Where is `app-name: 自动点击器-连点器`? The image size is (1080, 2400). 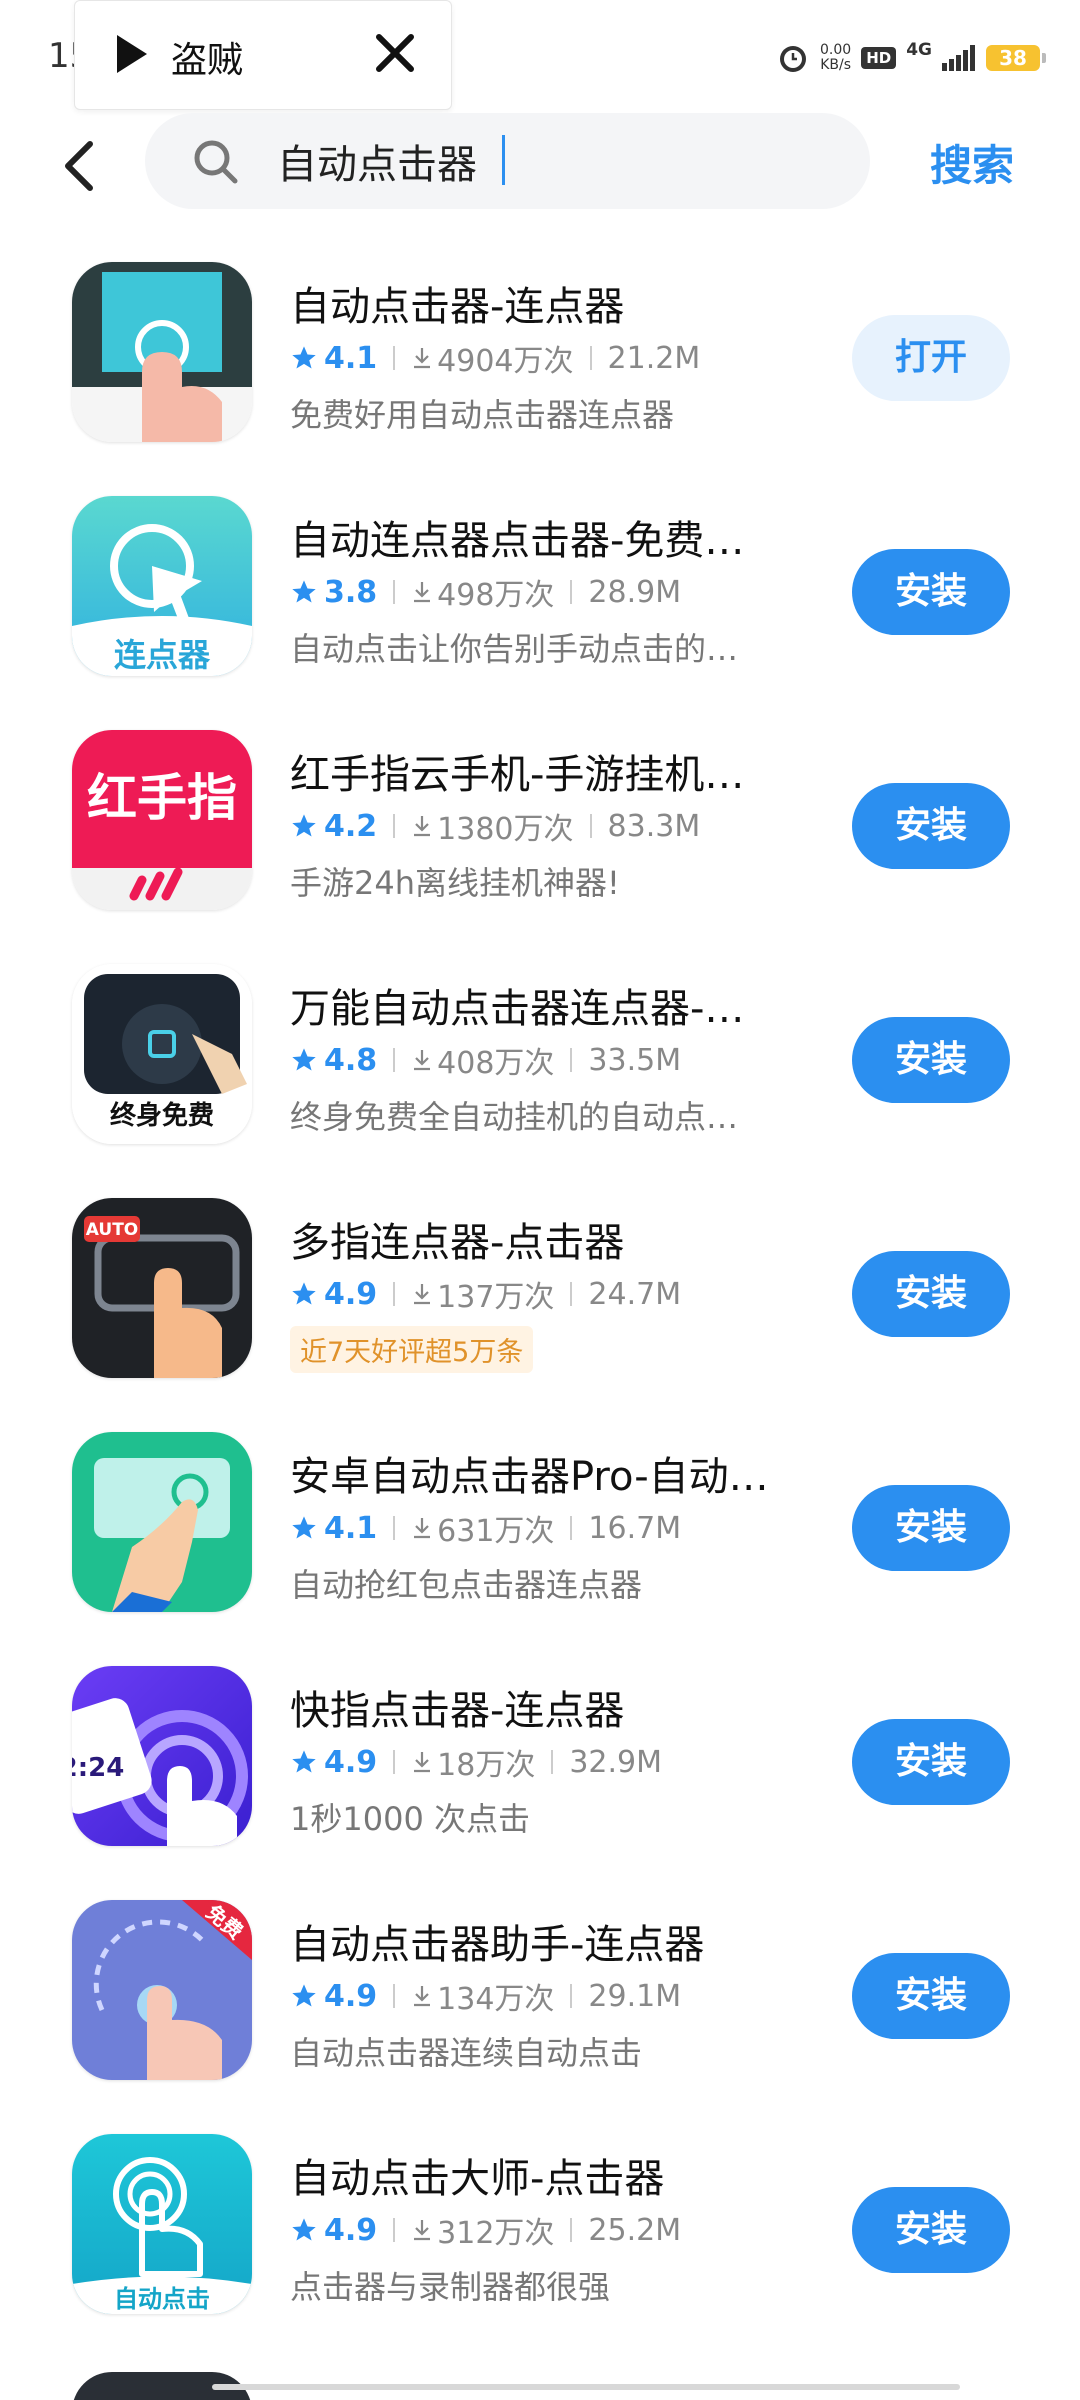 app-name: 自动点击器-连点器 is located at coordinates (457, 307).